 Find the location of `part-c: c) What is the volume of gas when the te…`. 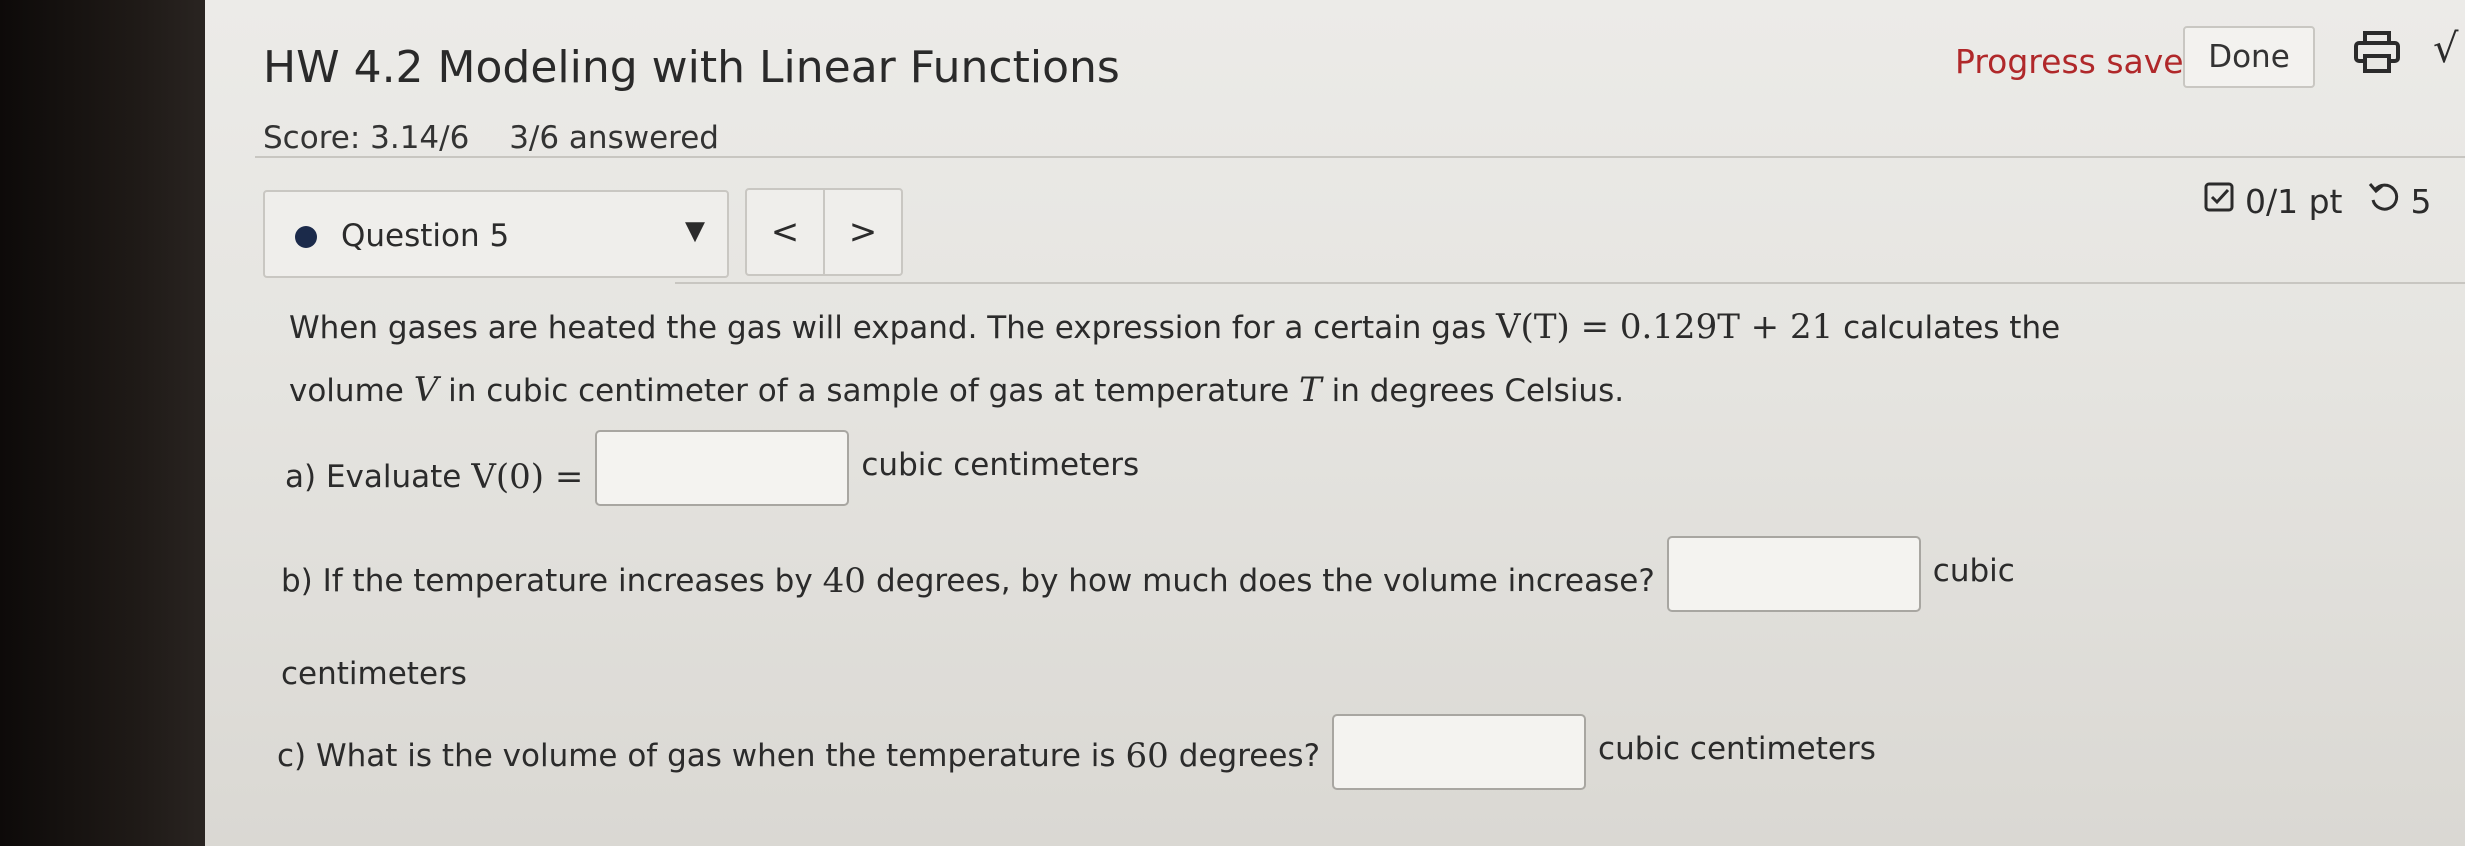

part-c: c) What is the volume of gas when the te… is located at coordinates (1076, 752).